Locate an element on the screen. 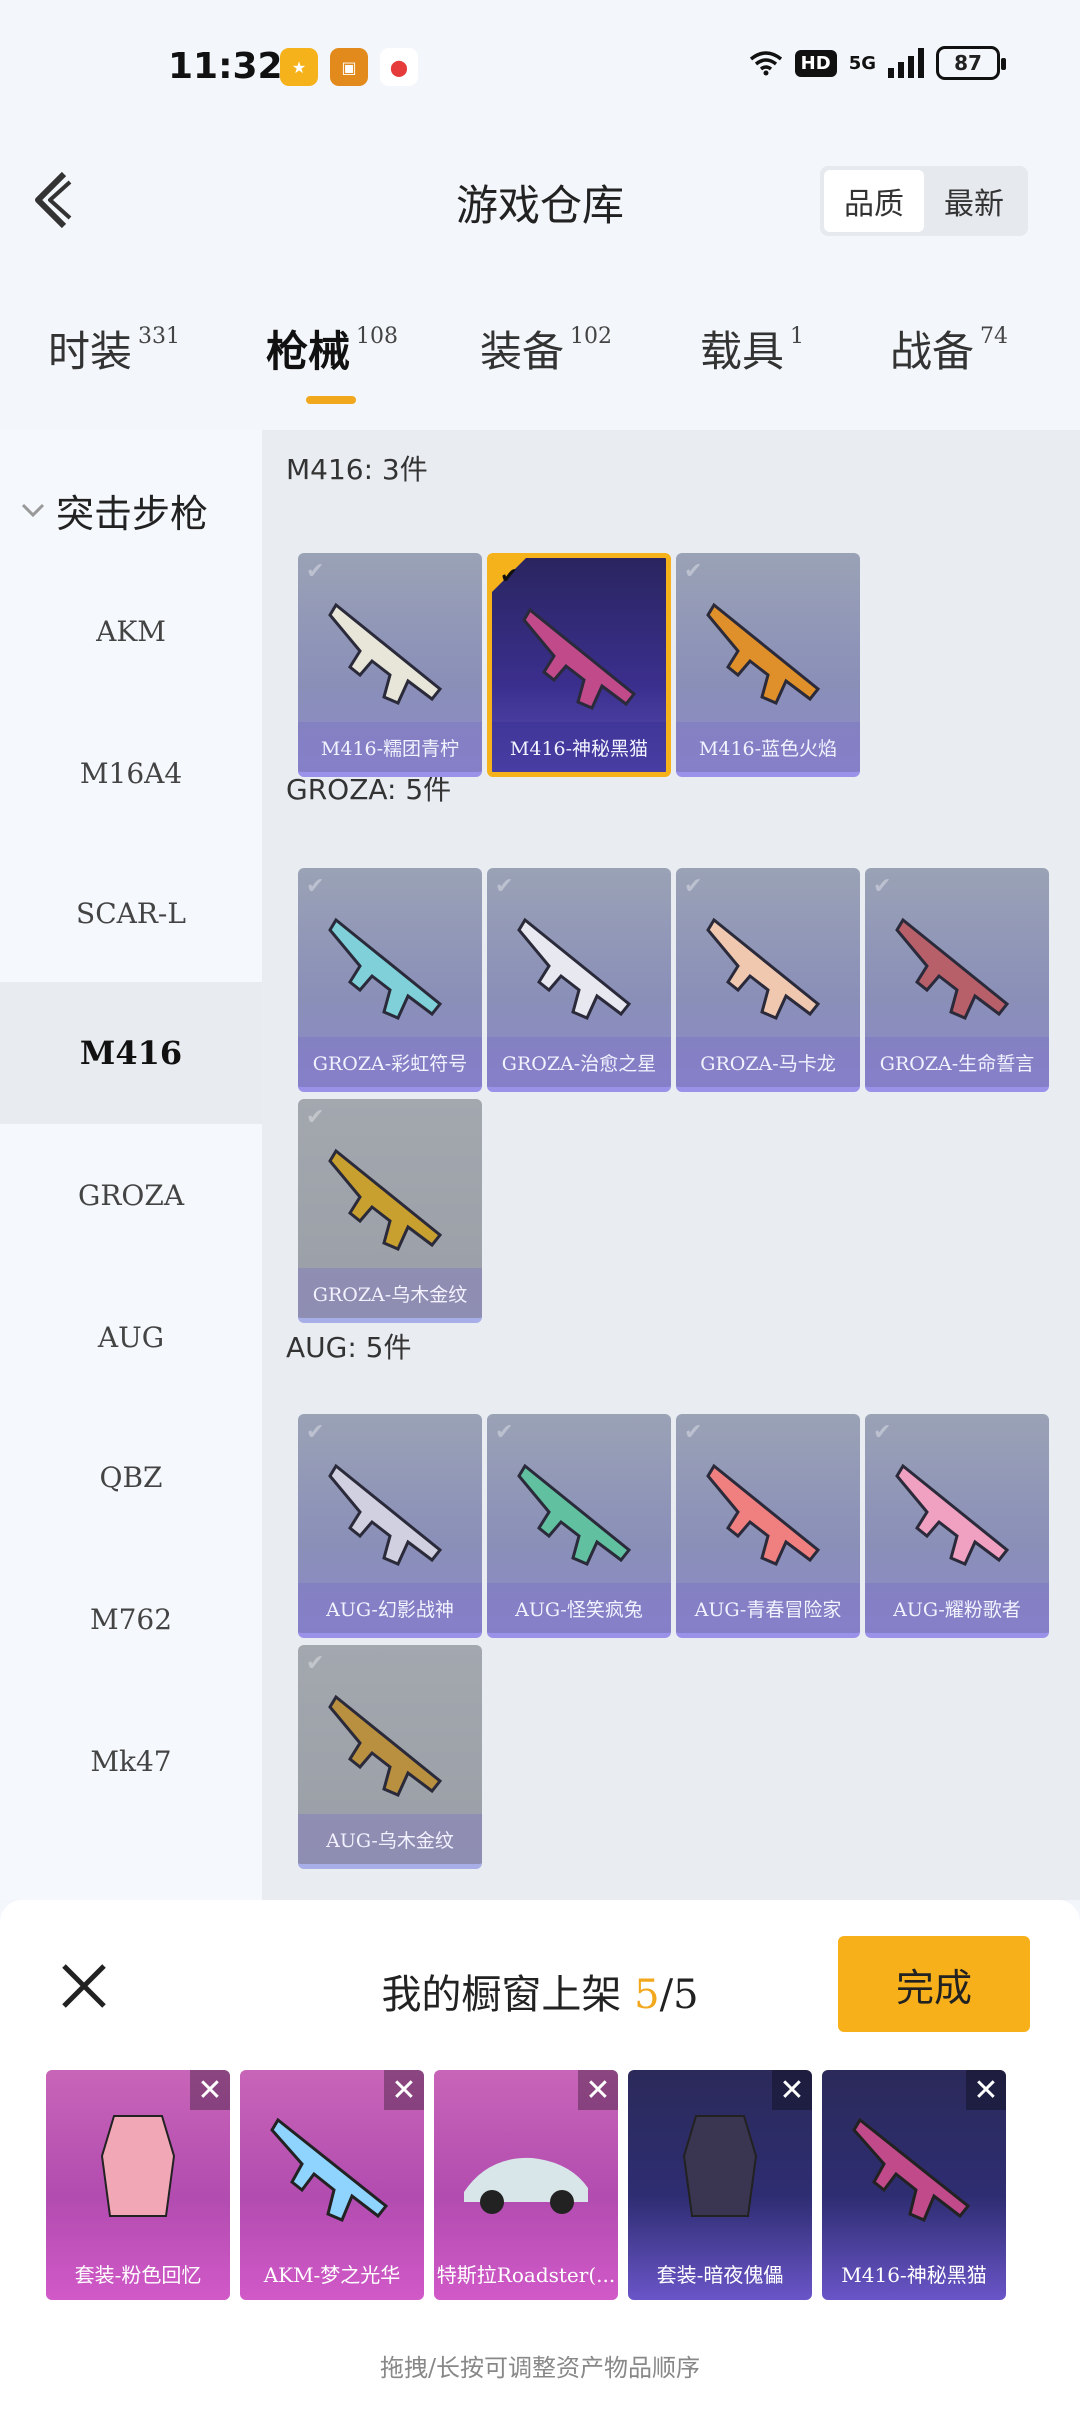  hd-badge: HD is located at coordinates (815, 63).